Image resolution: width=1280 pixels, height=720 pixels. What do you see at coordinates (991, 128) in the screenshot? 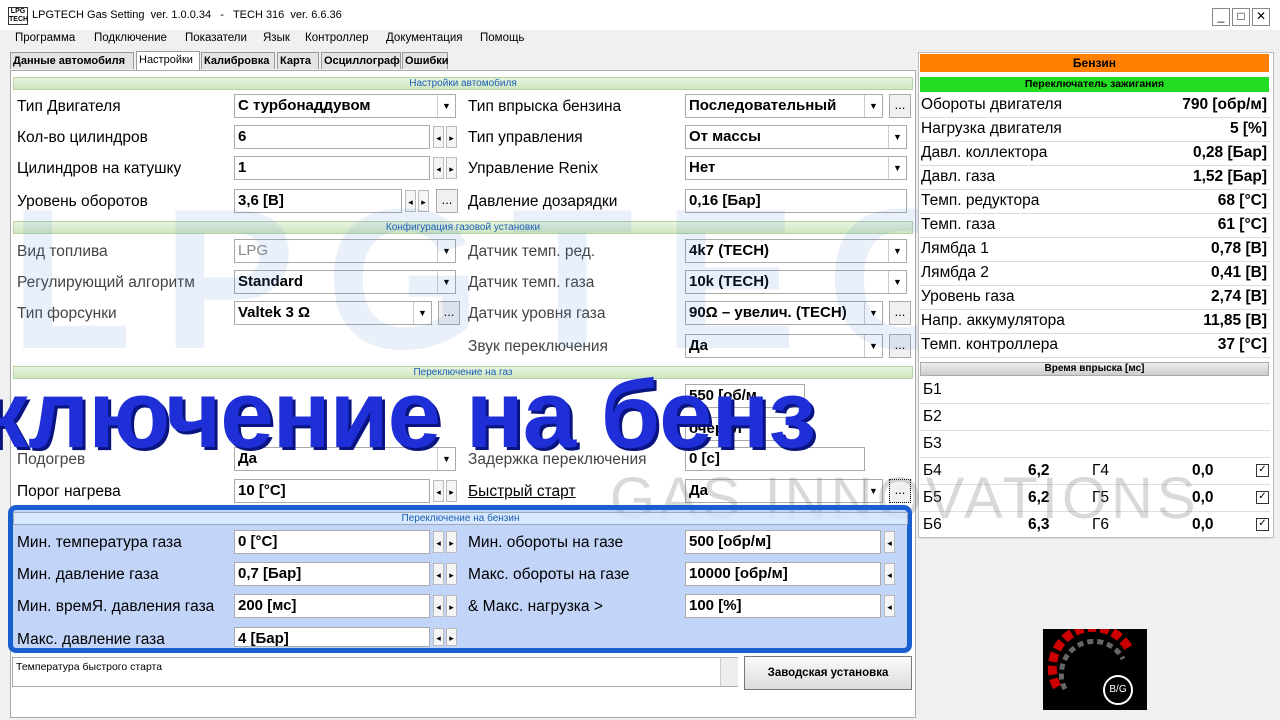
I see `reading-label: Нагрузка двигателя` at bounding box center [991, 128].